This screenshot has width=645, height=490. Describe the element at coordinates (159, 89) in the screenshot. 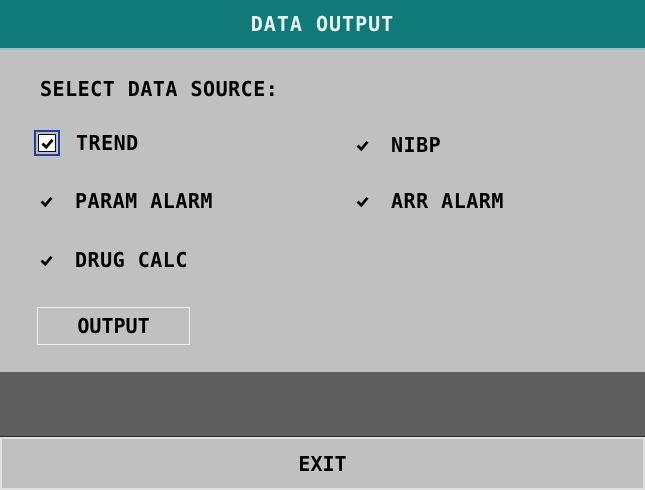

I see `select-source-prompt: SELECT DATA SOURCE:` at that location.